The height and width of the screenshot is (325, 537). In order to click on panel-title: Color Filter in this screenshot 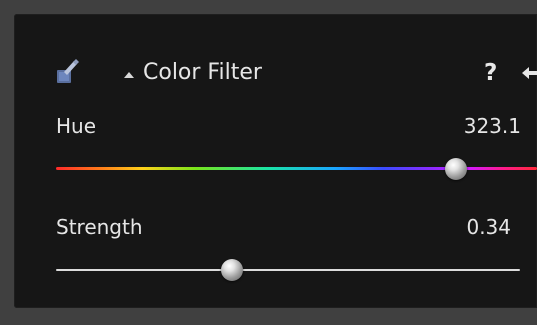, I will do `click(202, 72)`.